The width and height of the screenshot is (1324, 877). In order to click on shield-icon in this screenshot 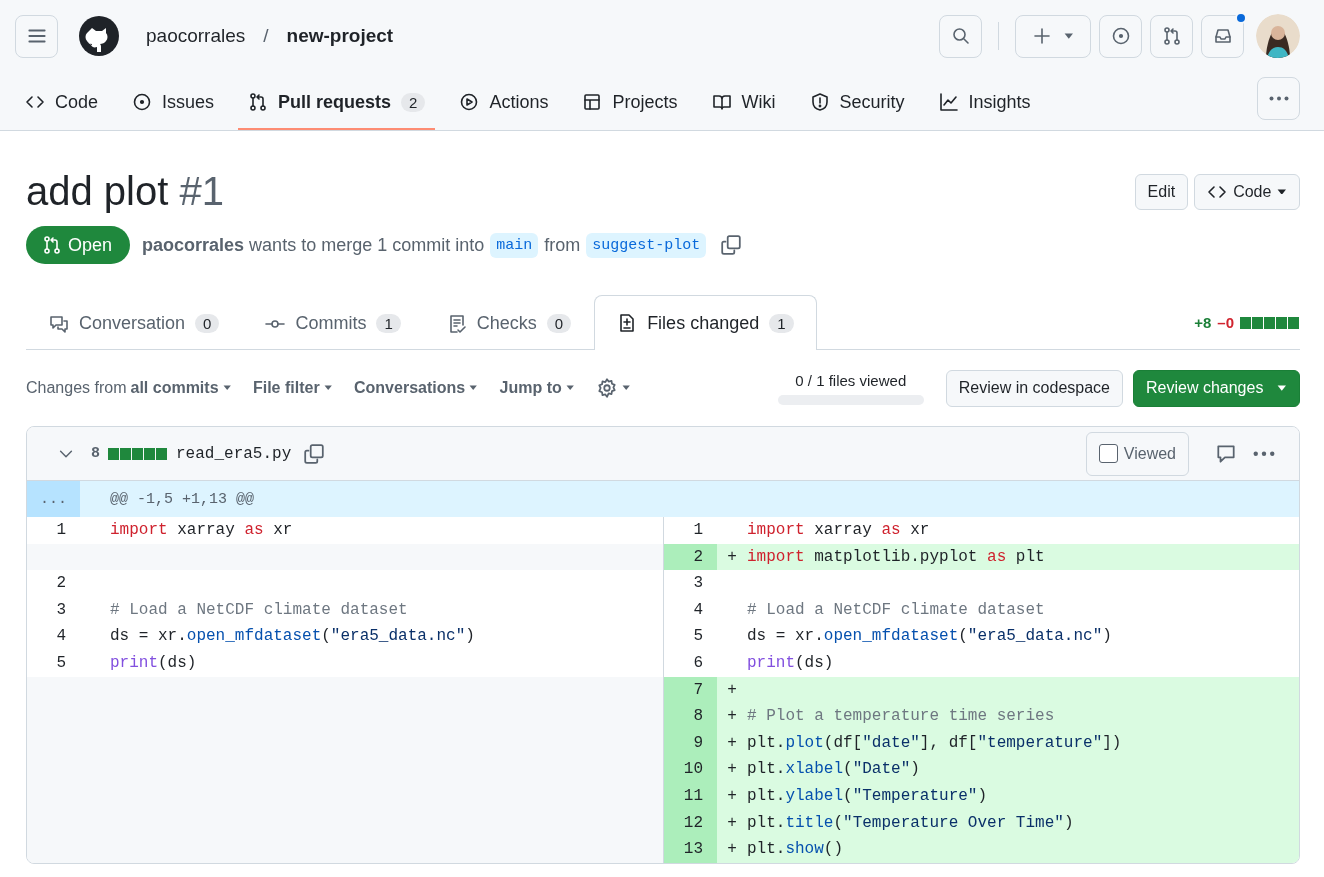, I will do `click(819, 102)`.